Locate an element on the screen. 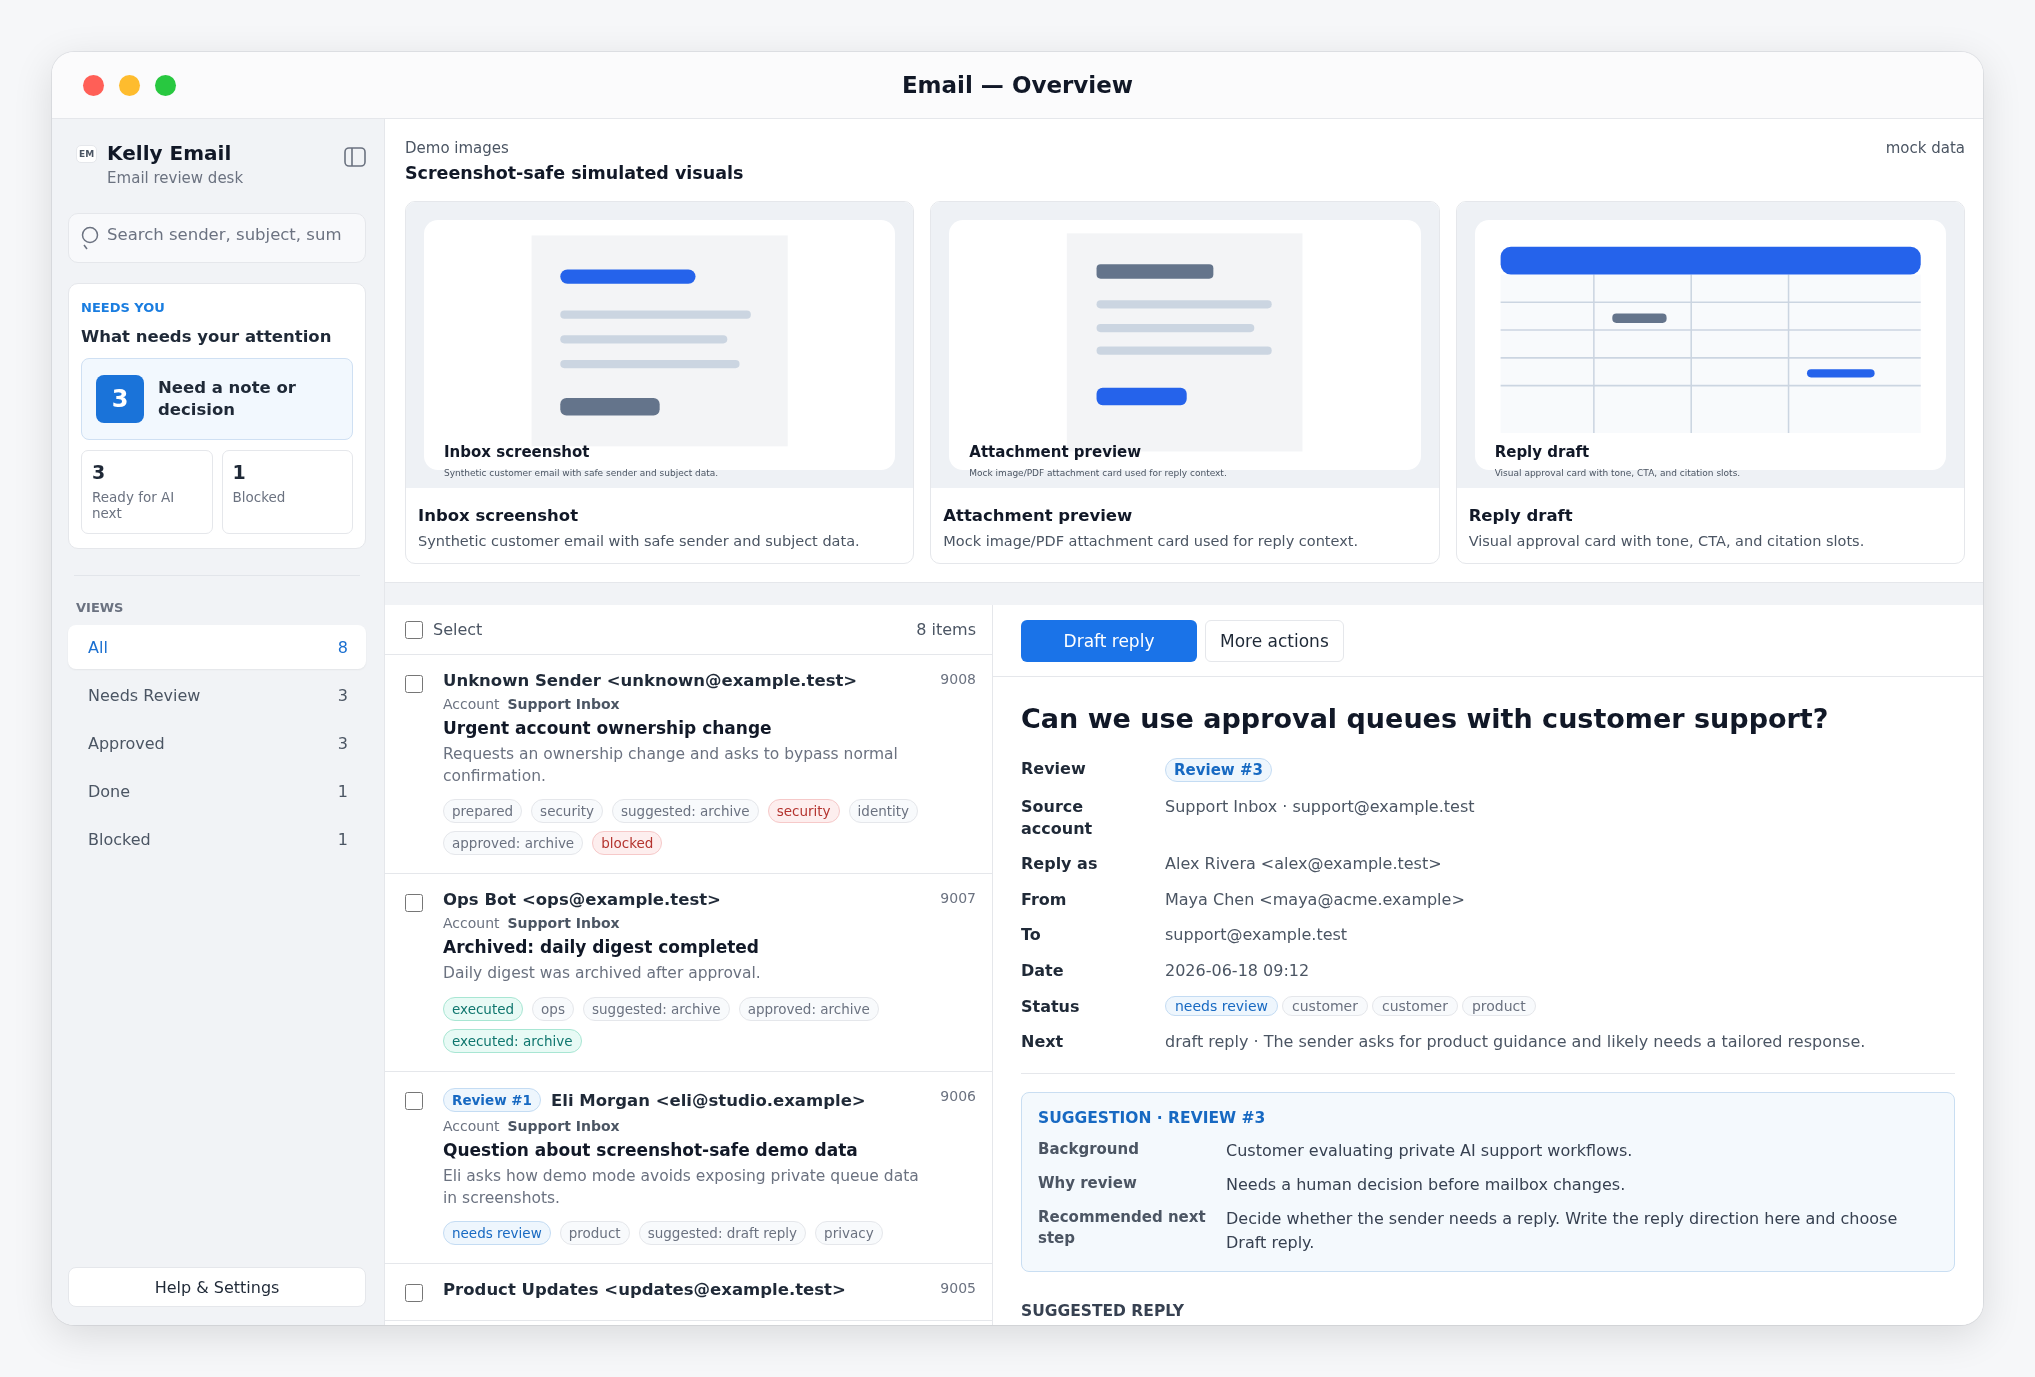 The width and height of the screenshot is (2035, 1377). tag: identity is located at coordinates (883, 811).